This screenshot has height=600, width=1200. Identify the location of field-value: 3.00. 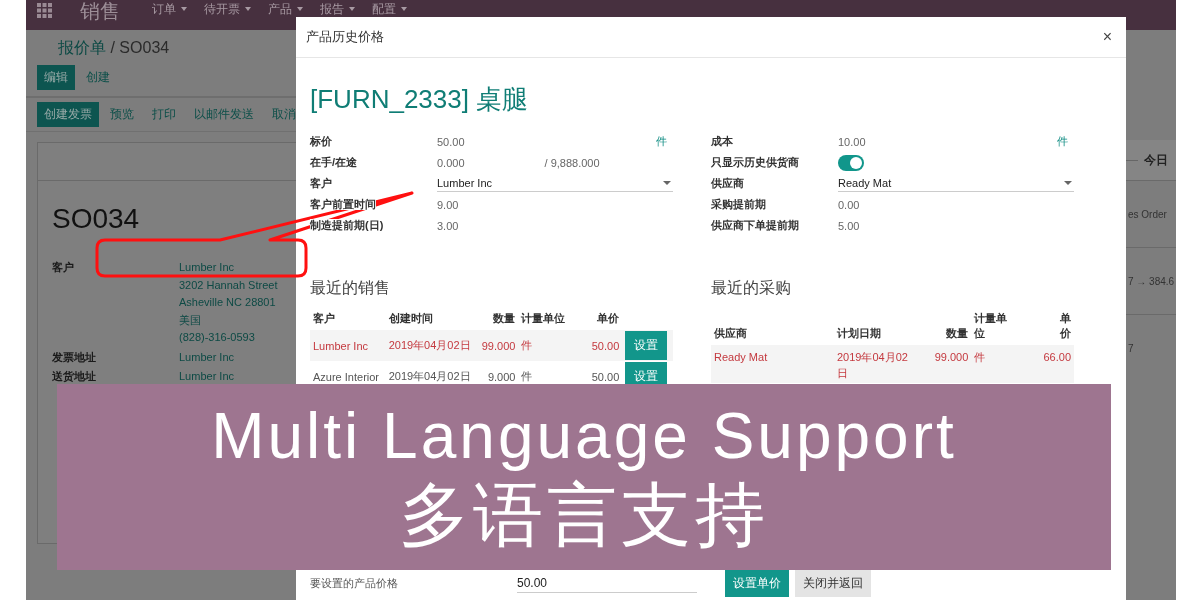
(448, 225).